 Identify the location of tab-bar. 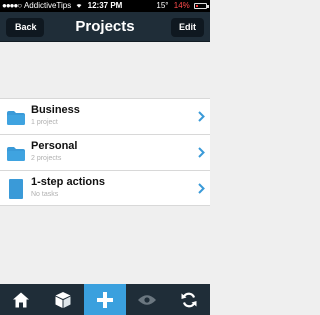
(105, 299).